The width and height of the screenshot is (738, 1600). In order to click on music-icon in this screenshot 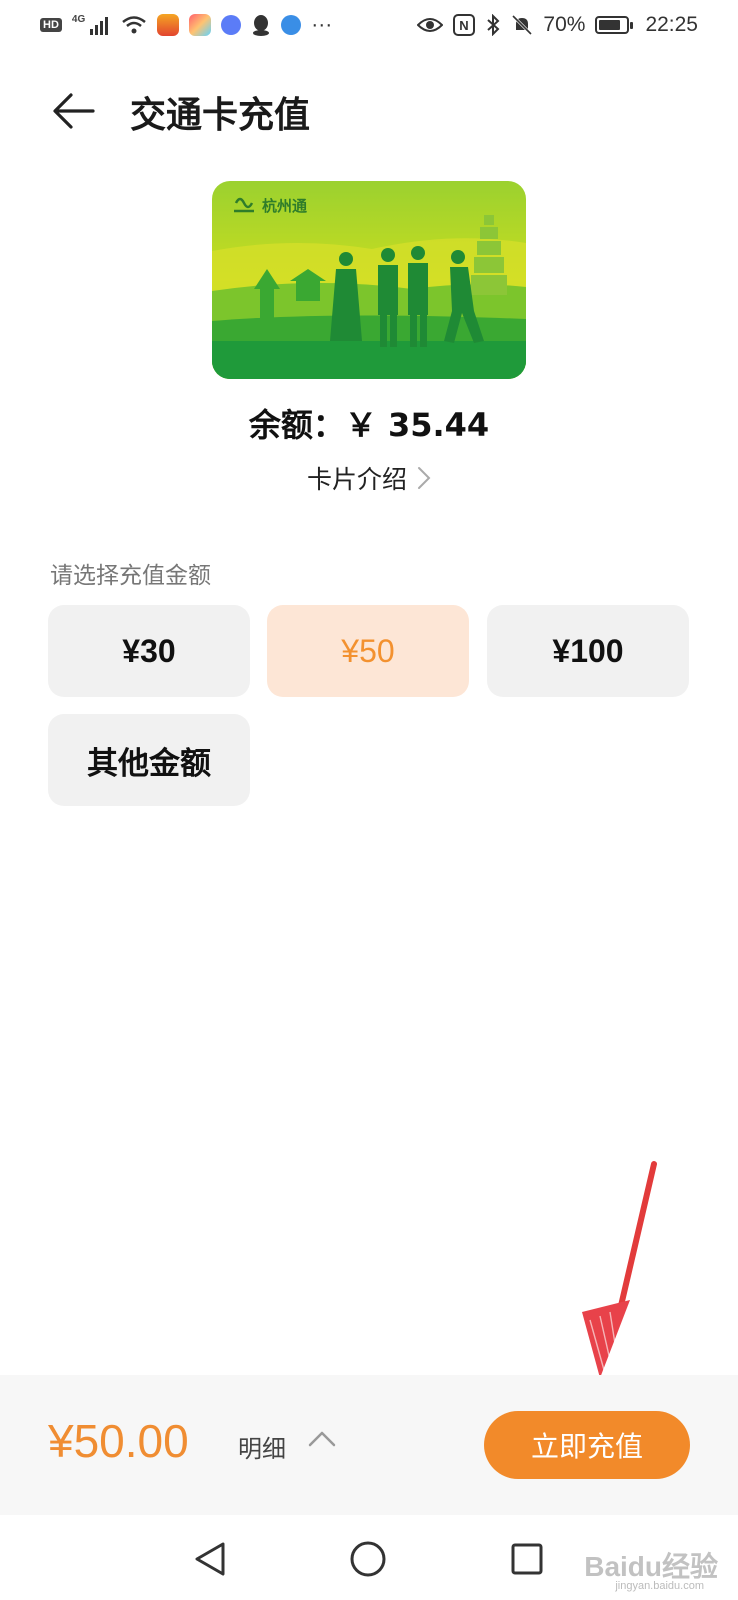, I will do `click(231, 25)`.